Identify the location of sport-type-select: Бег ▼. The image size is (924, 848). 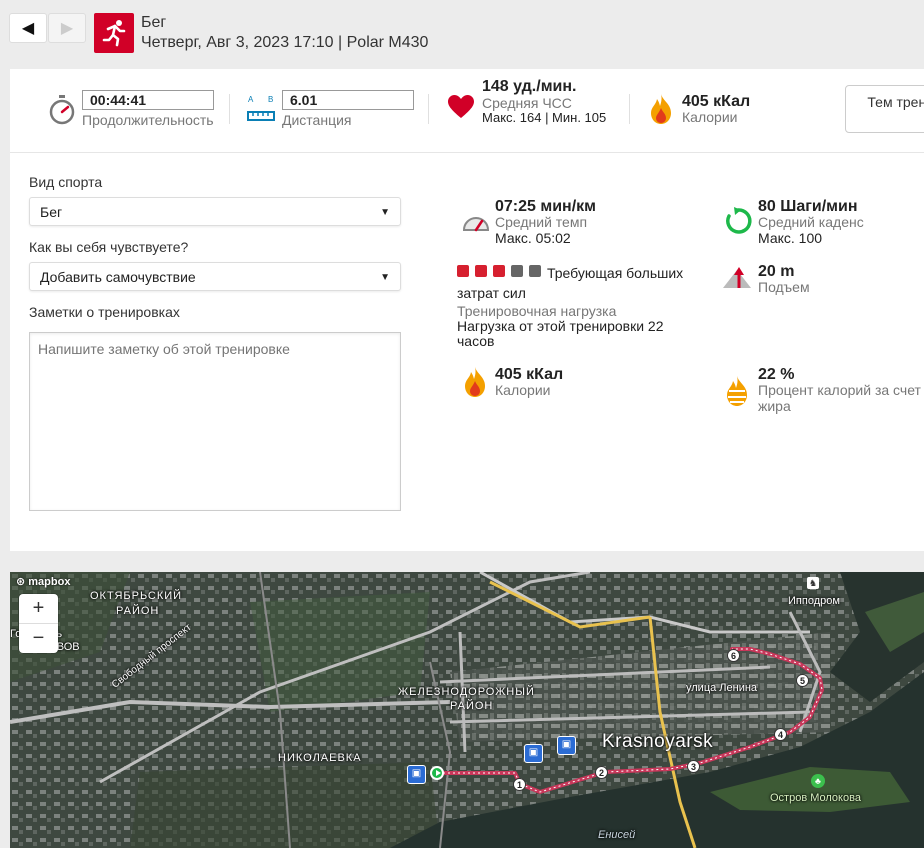
(215, 211).